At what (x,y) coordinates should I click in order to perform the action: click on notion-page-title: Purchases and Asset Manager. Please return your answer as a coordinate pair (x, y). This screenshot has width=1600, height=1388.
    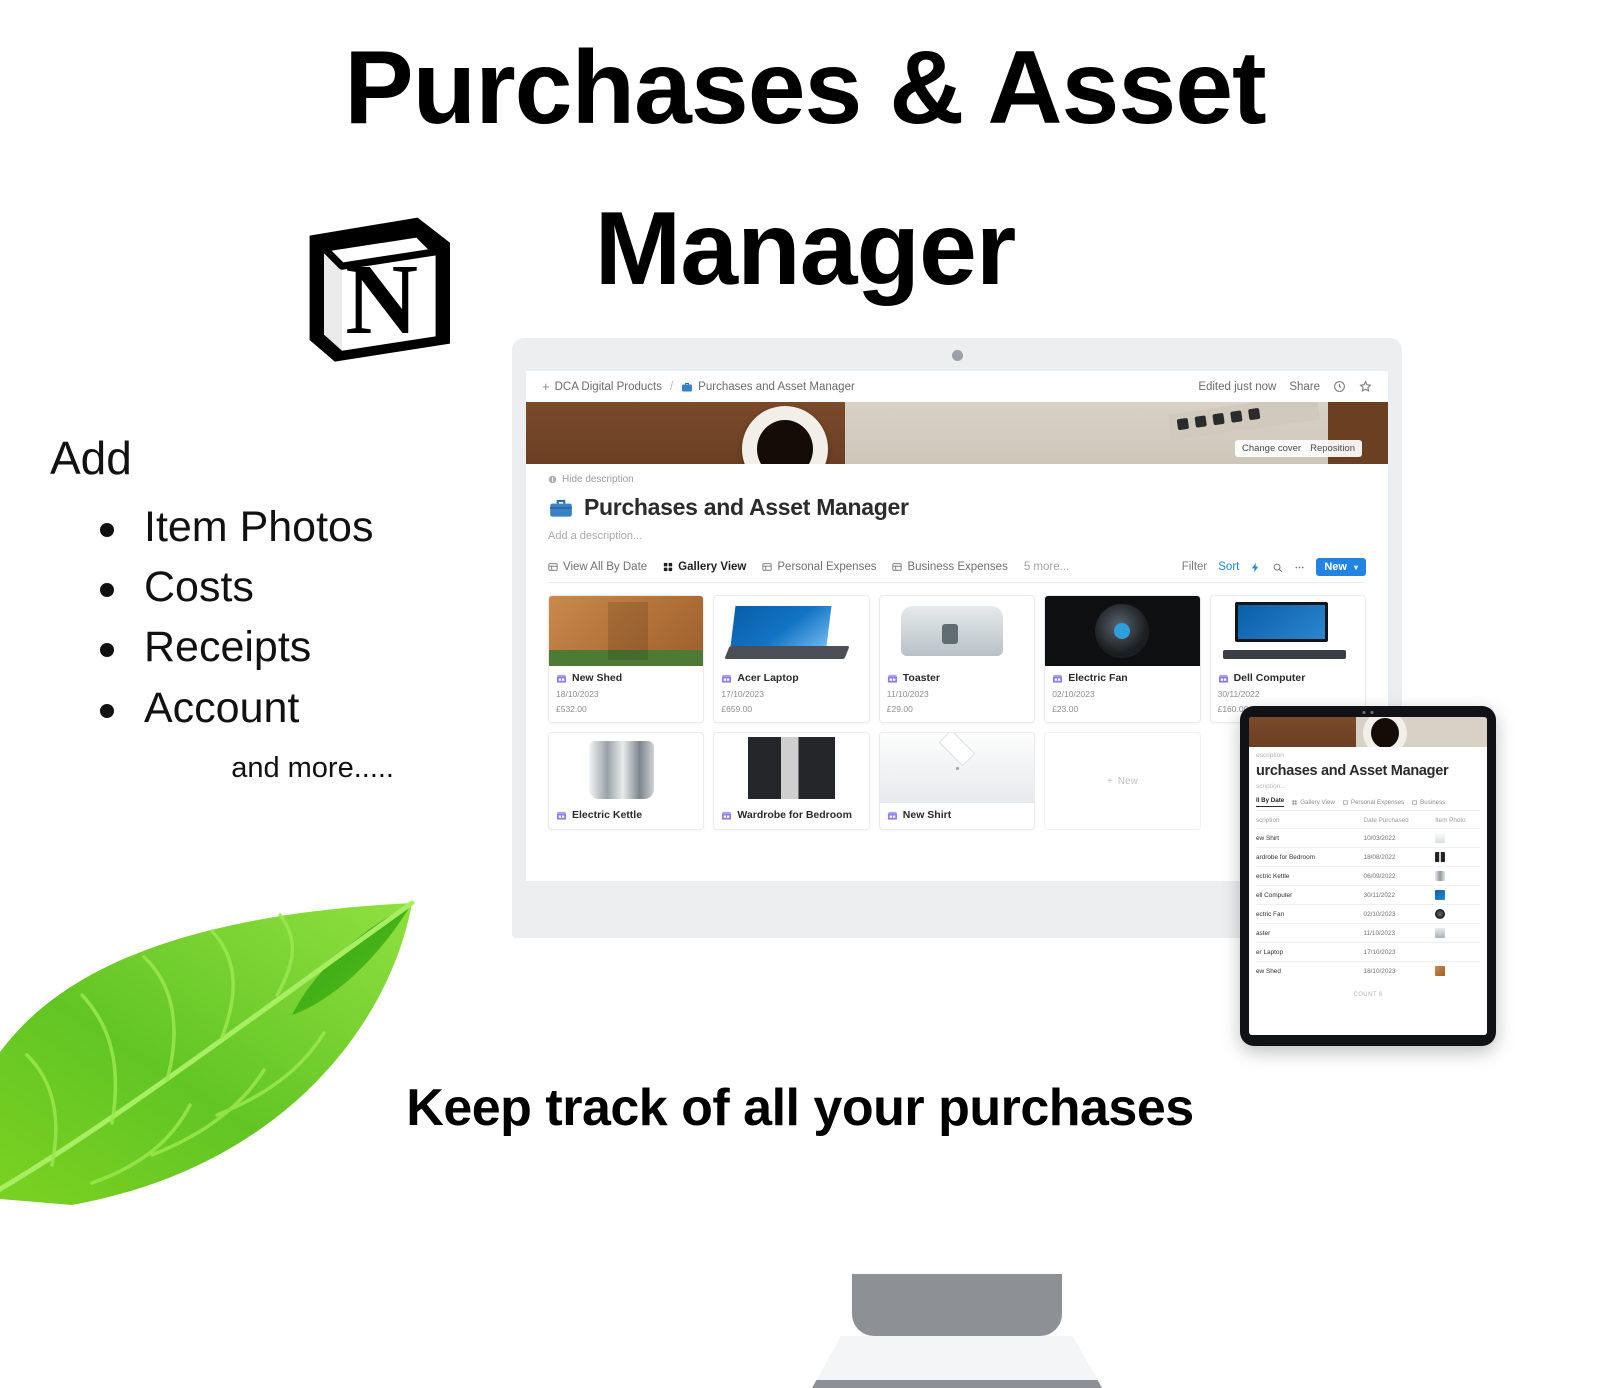
    Looking at the image, I should click on (746, 507).